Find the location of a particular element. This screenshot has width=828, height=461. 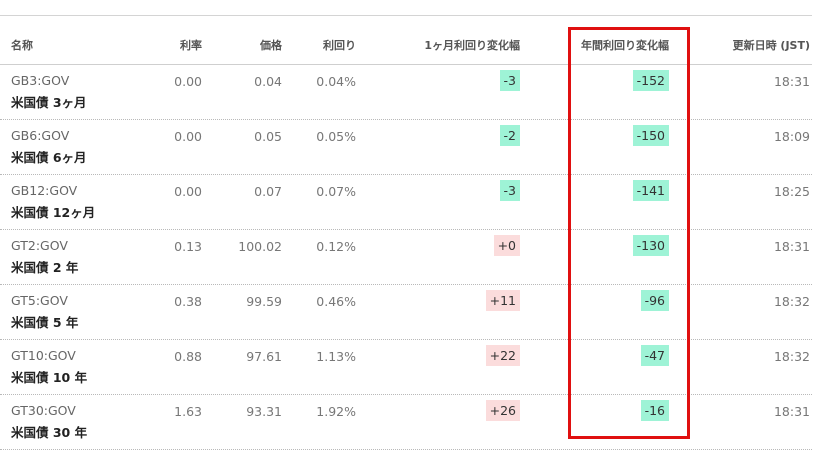

bond-code: GT2:GOV is located at coordinates (39, 245).